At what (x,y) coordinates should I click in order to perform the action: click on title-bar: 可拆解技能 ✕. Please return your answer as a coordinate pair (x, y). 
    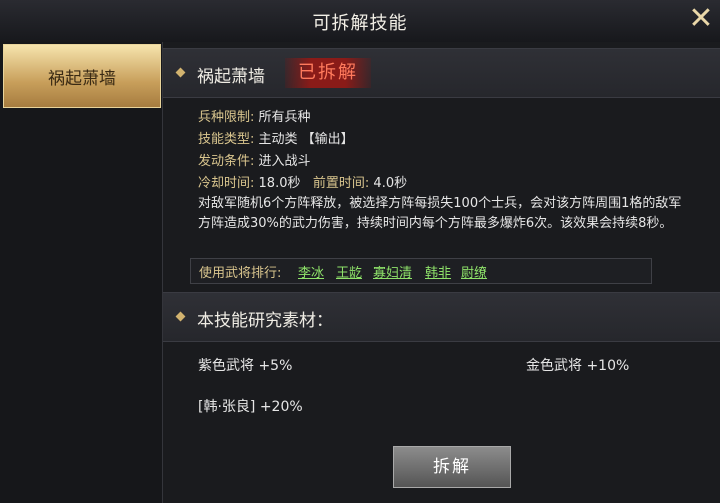
    Looking at the image, I should click on (360, 21).